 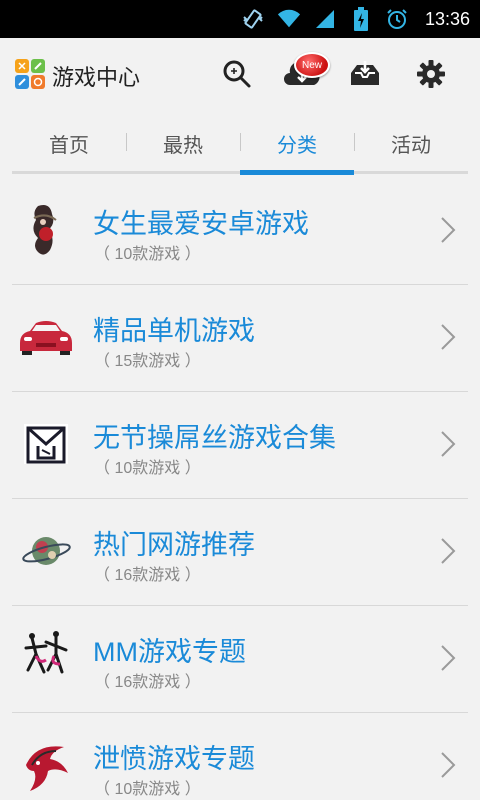 I want to click on list-item: 泄愤游戏专题 （ 10款游戏 ）, so click(x=240, y=756).